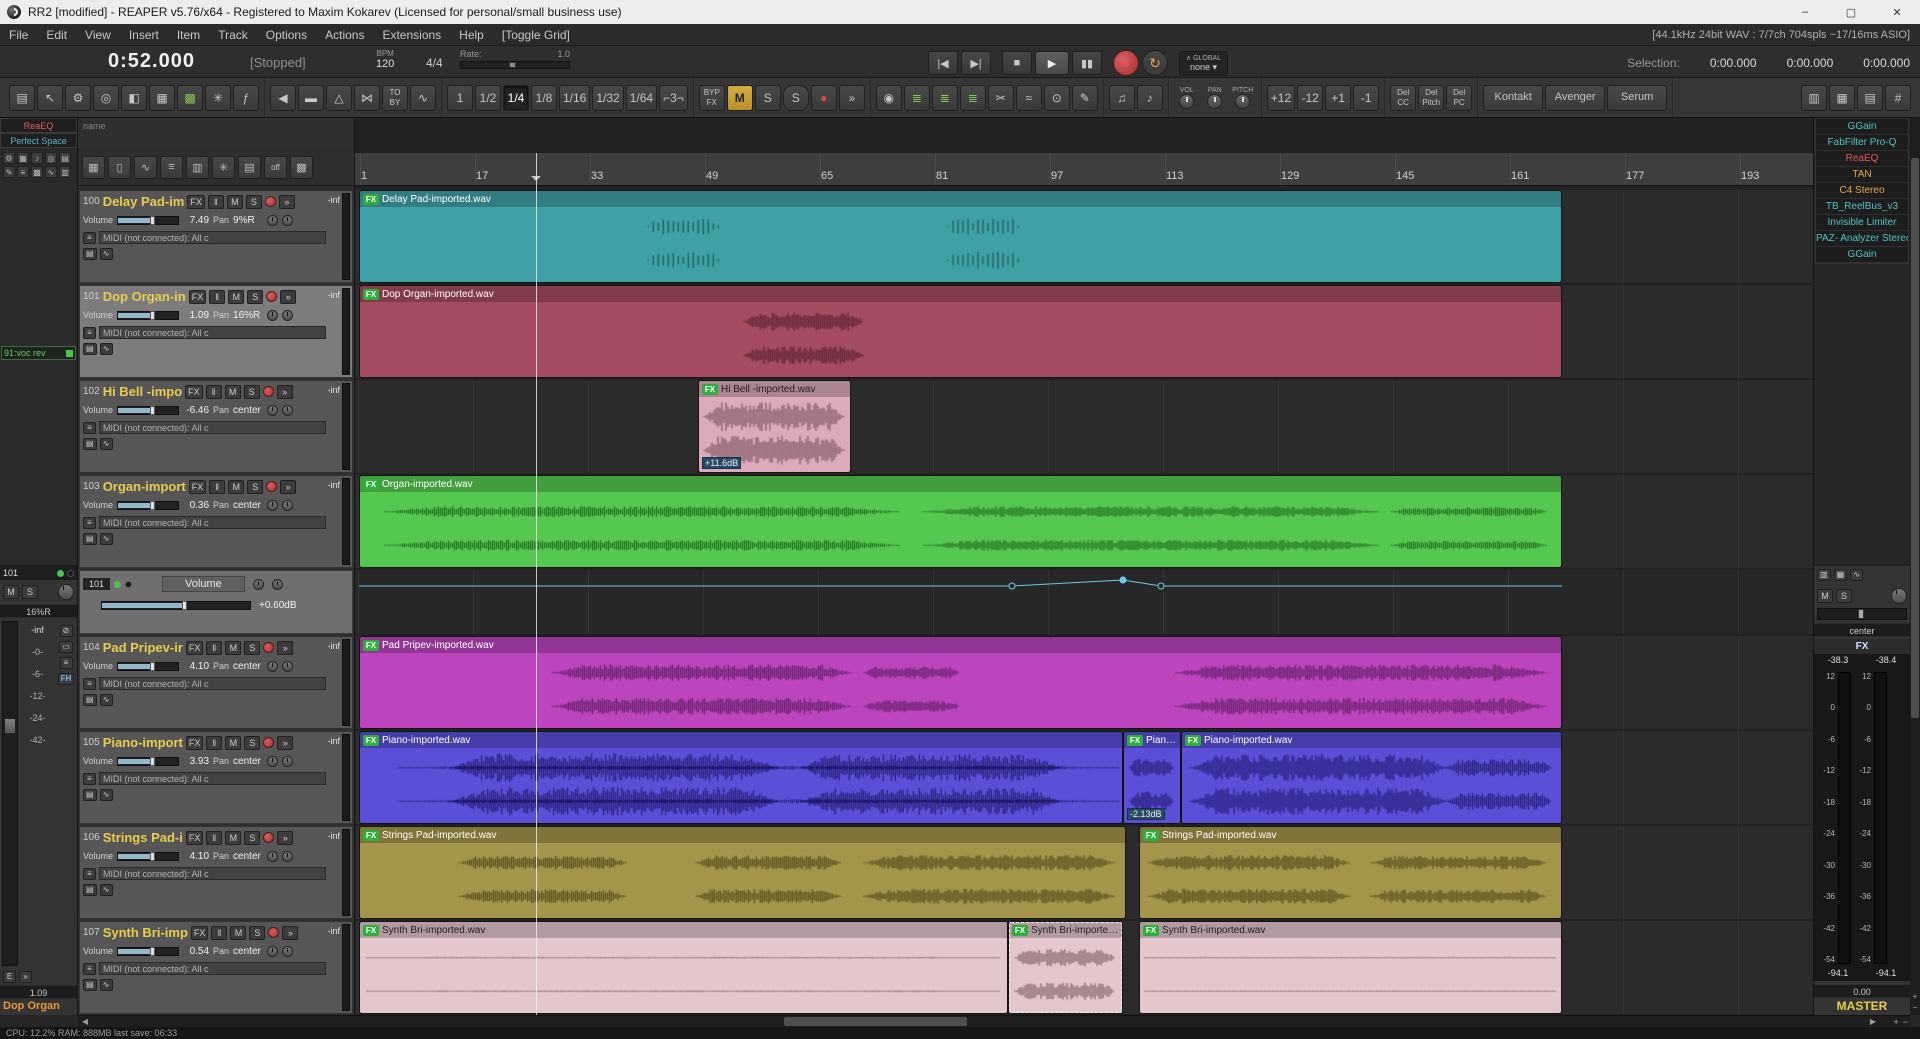  Describe the element at coordinates (960, 521) in the screenshot. I see `media-item-organ: FX Organ-imported.wav` at that location.